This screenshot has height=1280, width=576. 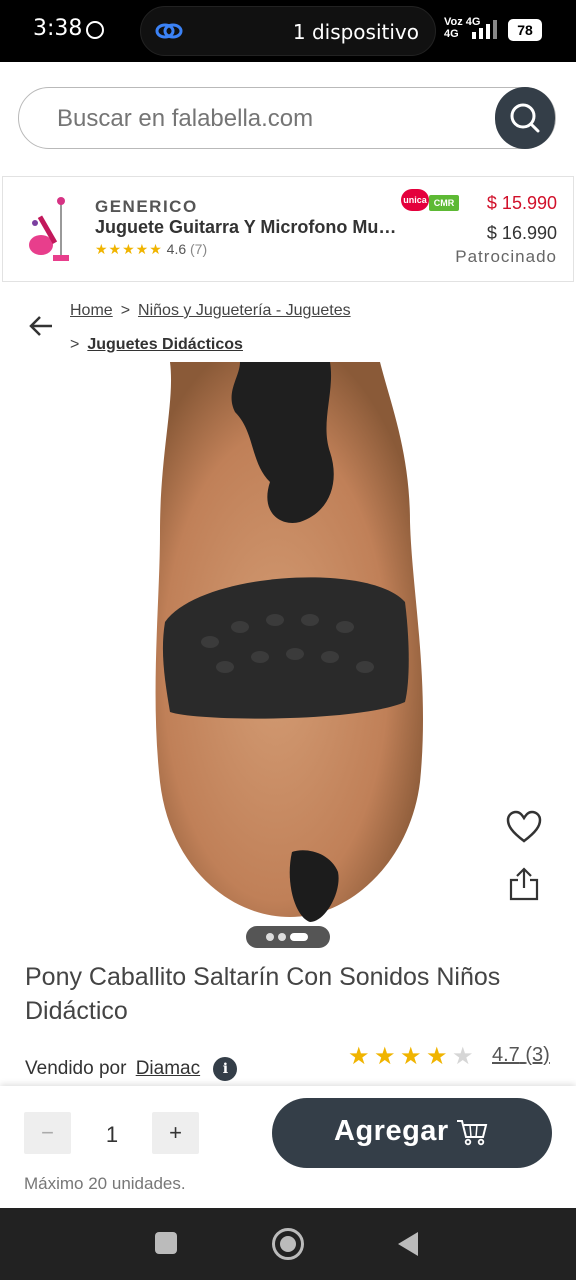 I want to click on ad-stars: ★★★★★, so click(x=129, y=249).